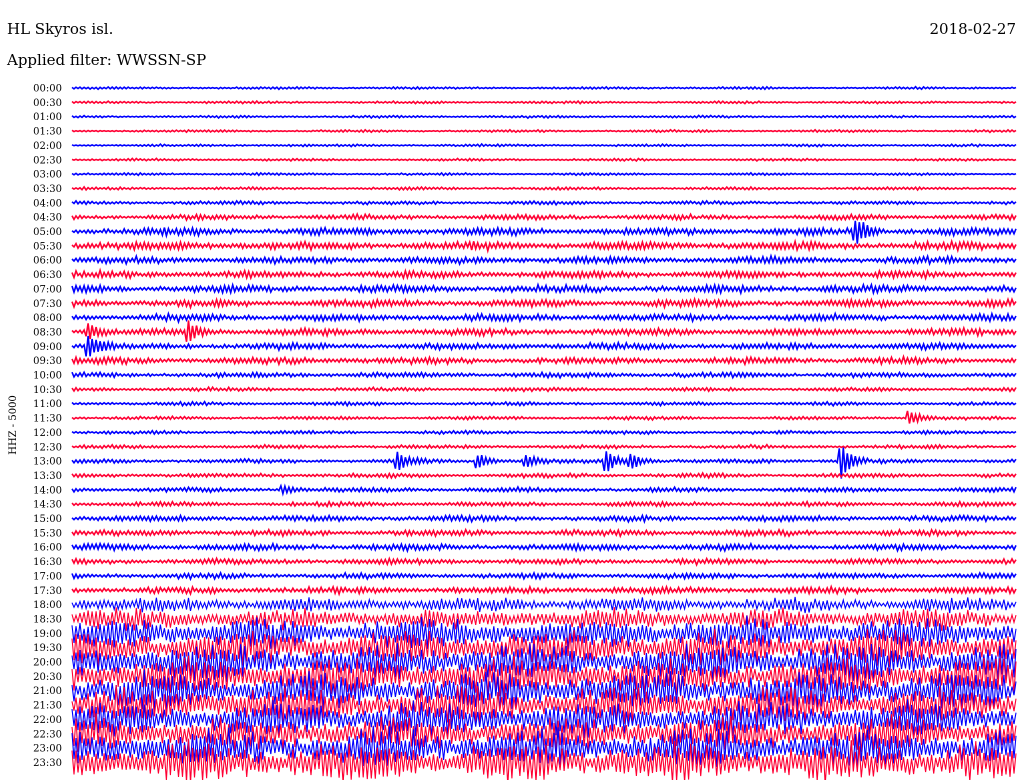 This screenshot has height=780, width=1024. What do you see at coordinates (47, 505) in the screenshot?
I see `time-tick-label: 14:30` at bounding box center [47, 505].